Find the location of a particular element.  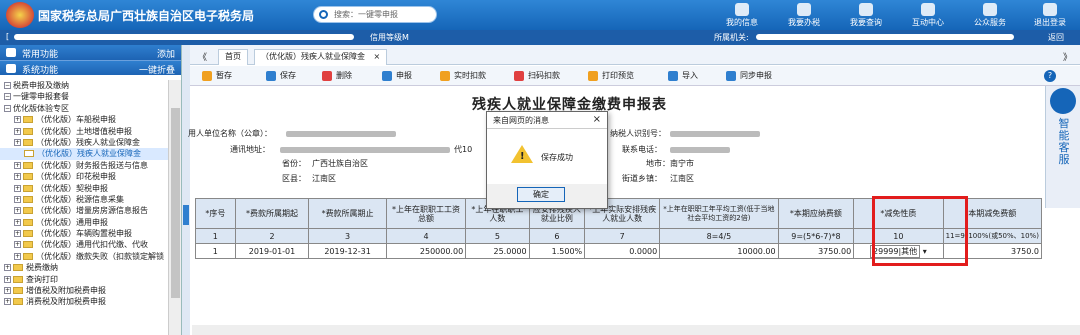

print-preview-button: 打印预览 is located at coordinates (611, 76).